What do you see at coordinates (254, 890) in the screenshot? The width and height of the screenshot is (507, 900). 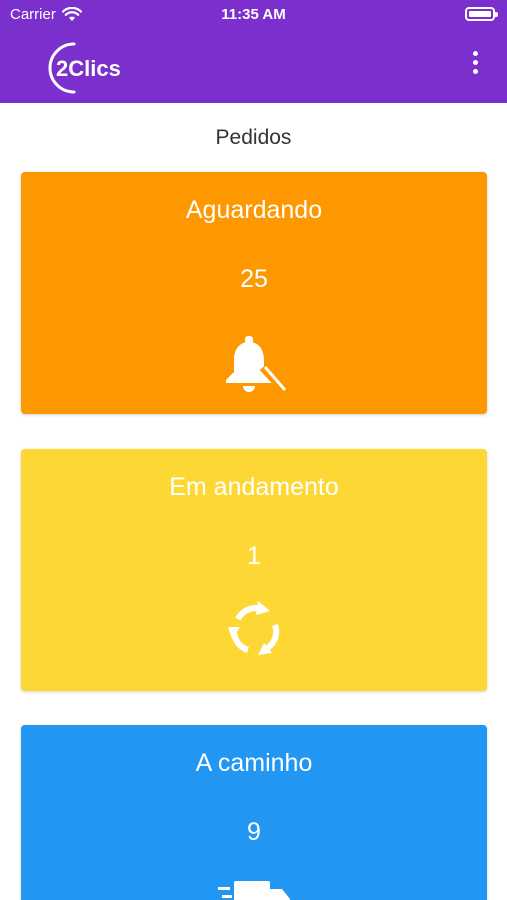 I see `delivery-truck-icon` at bounding box center [254, 890].